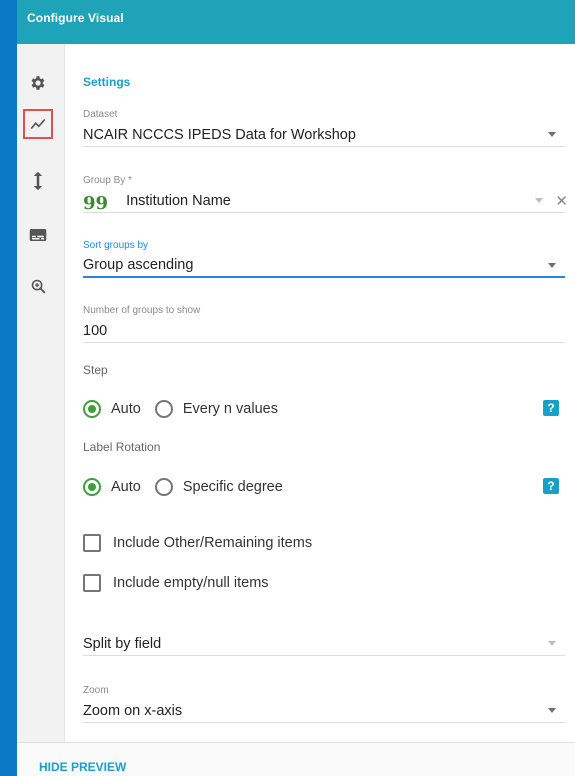 The height and width of the screenshot is (776, 575). Describe the element at coordinates (126, 487) in the screenshot. I see `rotation-auto-label: Auto` at that location.